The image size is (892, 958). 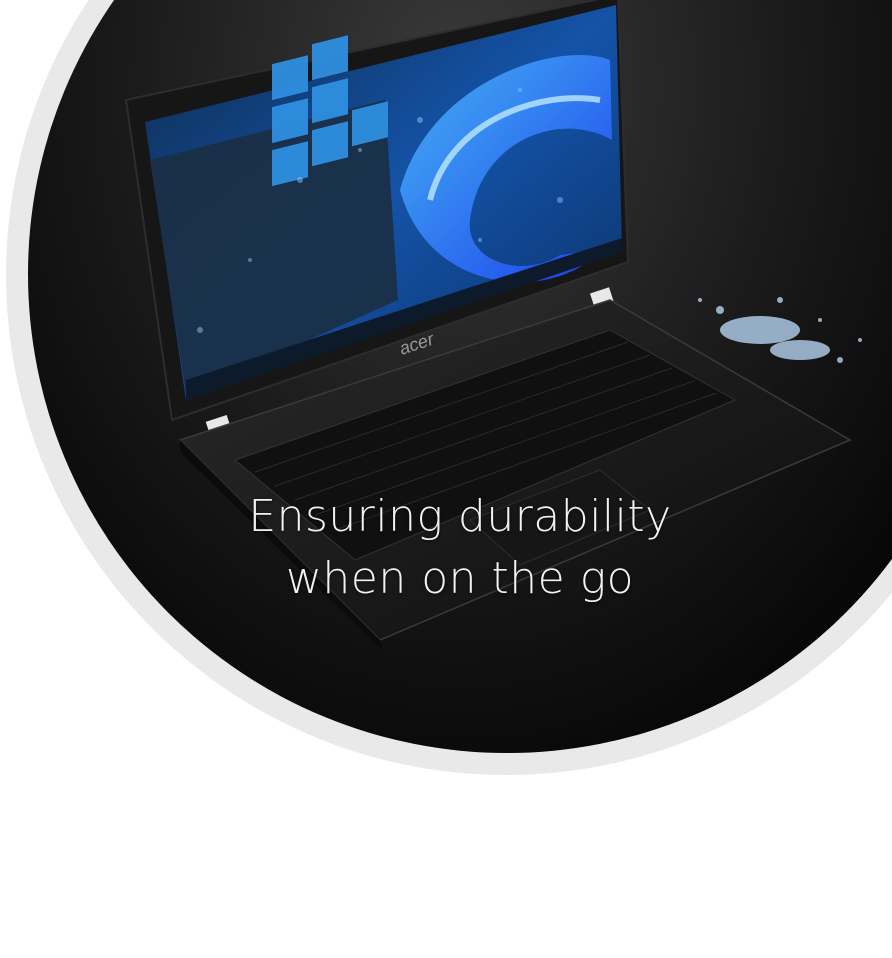 What do you see at coordinates (460, 578) in the screenshot?
I see `headline-line-2: when on the go` at bounding box center [460, 578].